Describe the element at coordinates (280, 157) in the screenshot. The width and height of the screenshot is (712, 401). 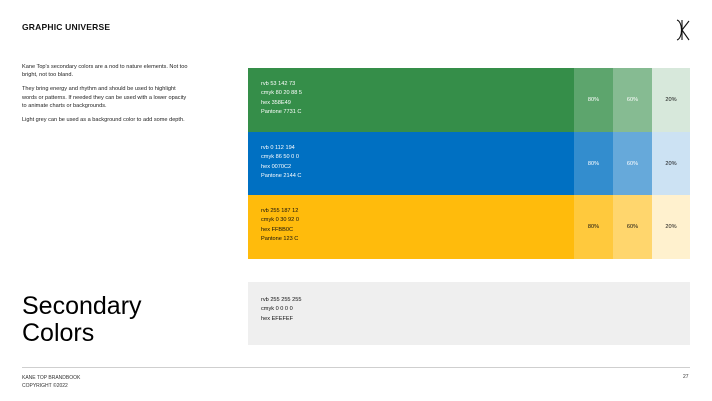
I see `swatch-cmyk: cmyk 86 50 0 0` at that location.